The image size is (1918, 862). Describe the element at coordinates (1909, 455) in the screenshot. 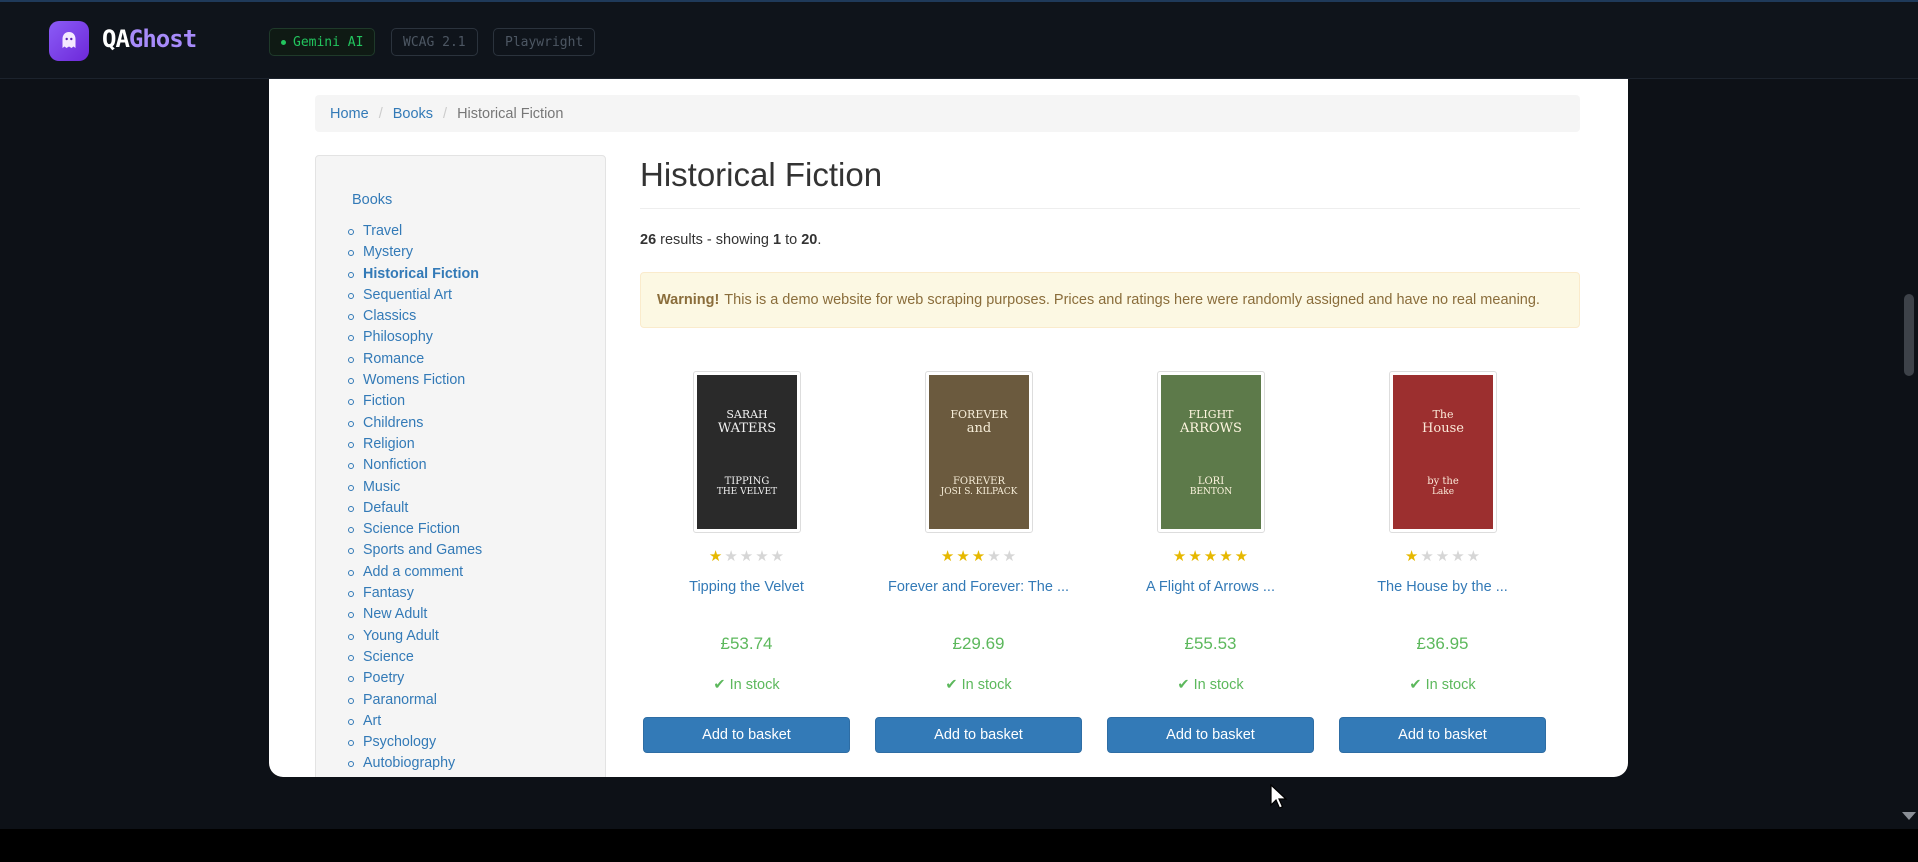

I see `page-scrollbar` at that location.